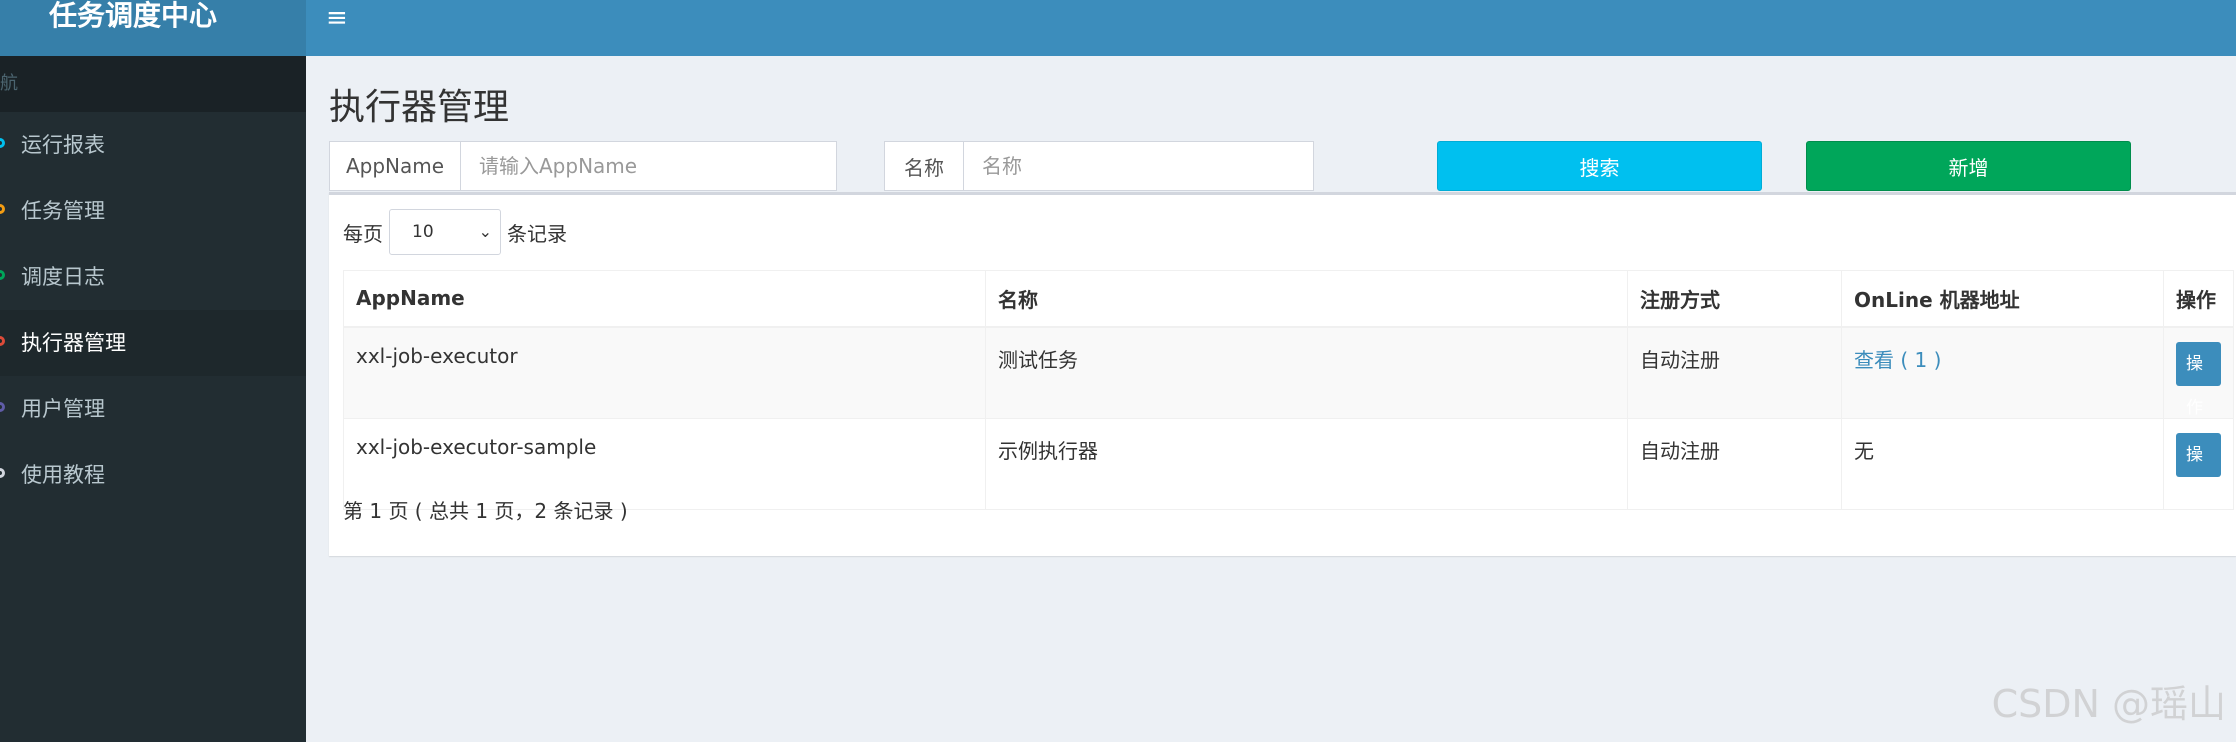 Image resolution: width=2236 pixels, height=742 pixels. What do you see at coordinates (664, 372) in the screenshot?
I see `cell-appname: xxl-job-executor` at bounding box center [664, 372].